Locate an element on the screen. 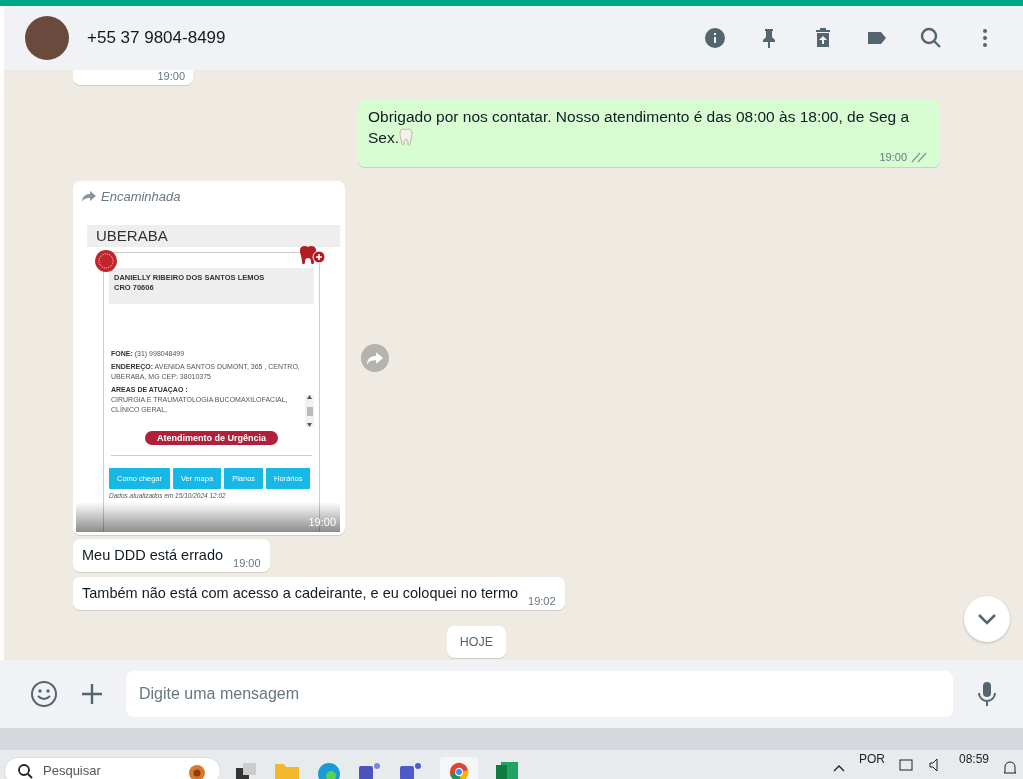 This screenshot has width=1023, height=779. avatar is located at coordinates (47, 38).